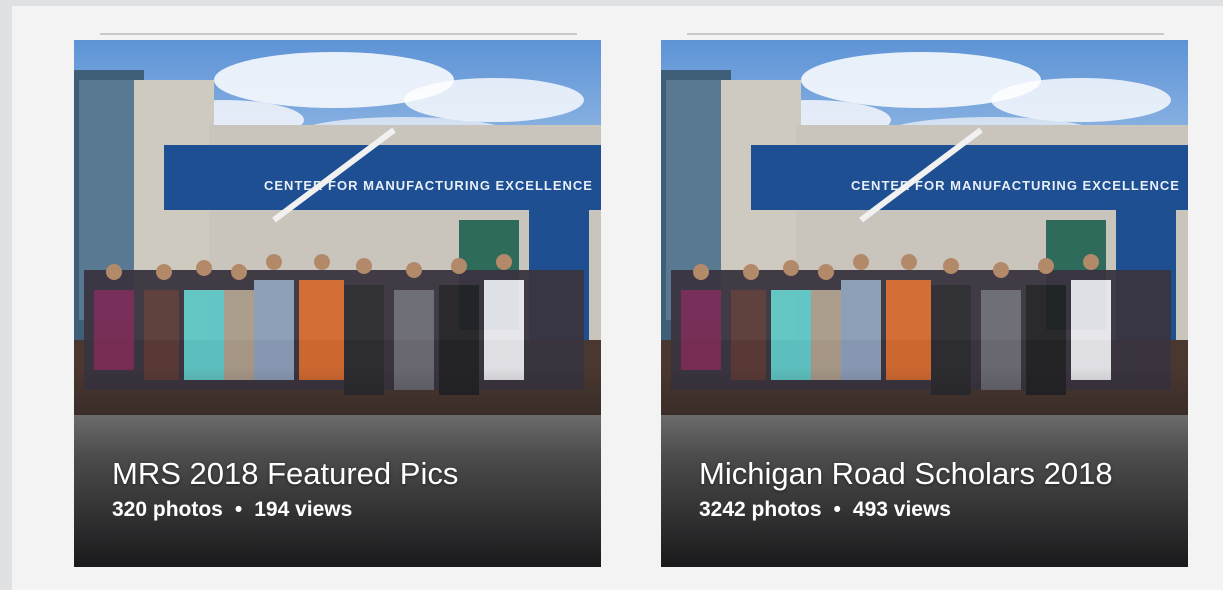 The image size is (1223, 590). What do you see at coordinates (303, 509) in the screenshot?
I see `view-count: 194 views` at bounding box center [303, 509].